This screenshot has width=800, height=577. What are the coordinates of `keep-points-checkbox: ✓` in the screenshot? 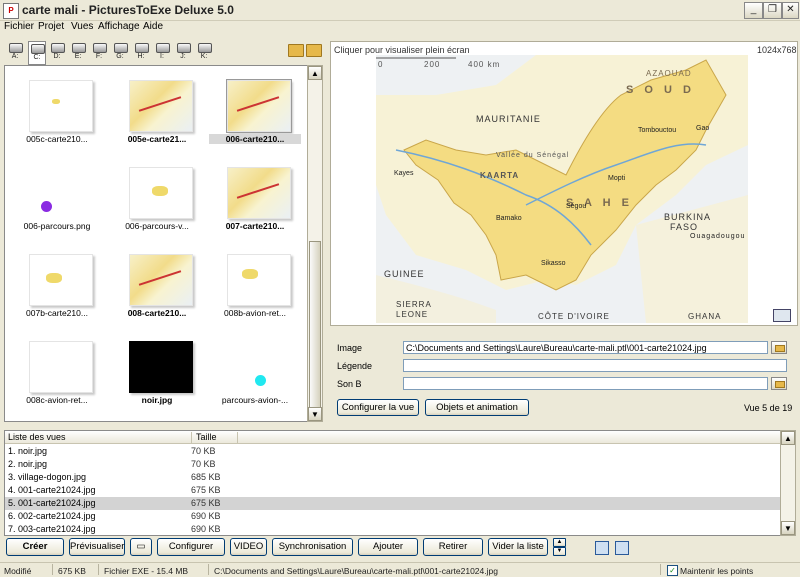 It's located at (672, 570).